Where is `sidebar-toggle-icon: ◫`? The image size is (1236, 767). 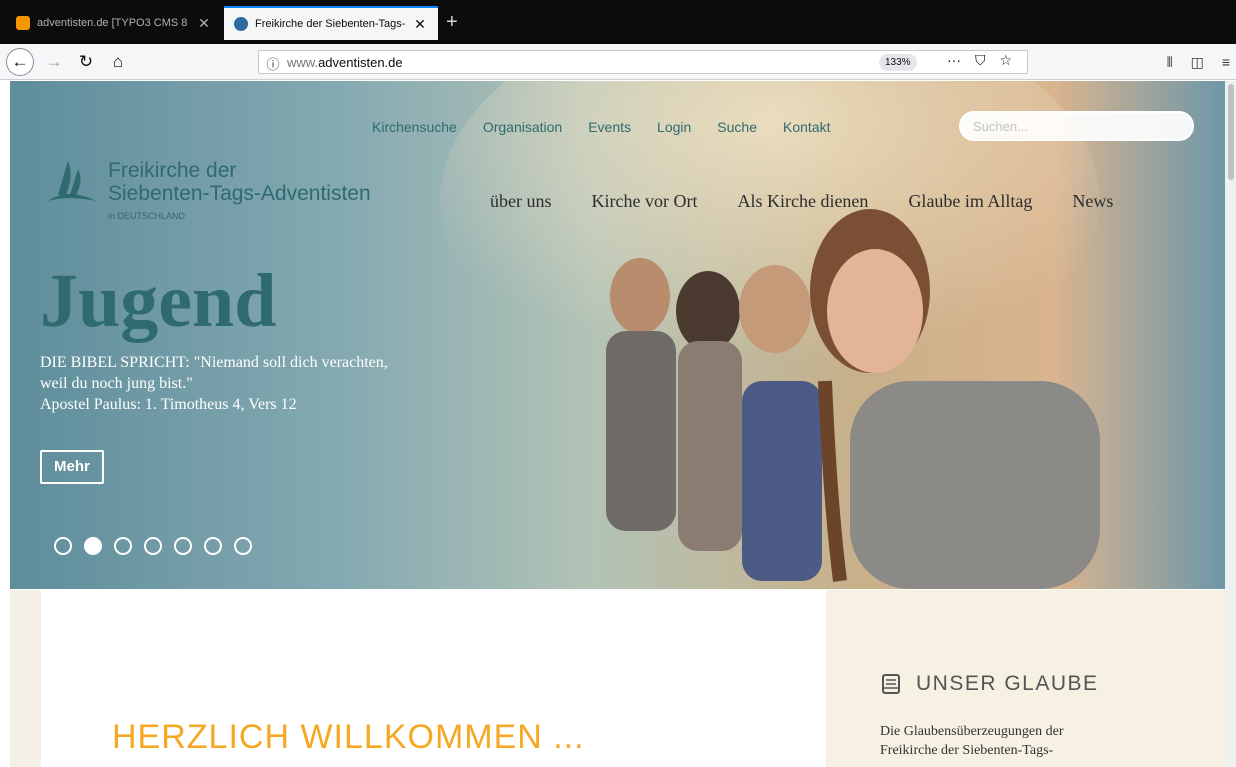 sidebar-toggle-icon: ◫ is located at coordinates (1197, 62).